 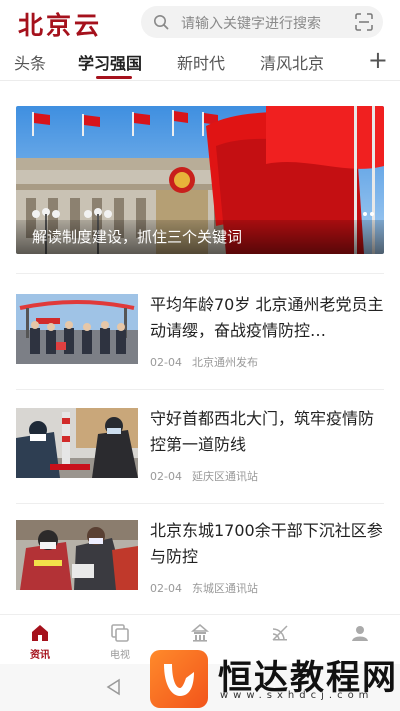 I want to click on news-title: 北京东城1700余干部下沉社区参与防控, so click(x=266, y=543).